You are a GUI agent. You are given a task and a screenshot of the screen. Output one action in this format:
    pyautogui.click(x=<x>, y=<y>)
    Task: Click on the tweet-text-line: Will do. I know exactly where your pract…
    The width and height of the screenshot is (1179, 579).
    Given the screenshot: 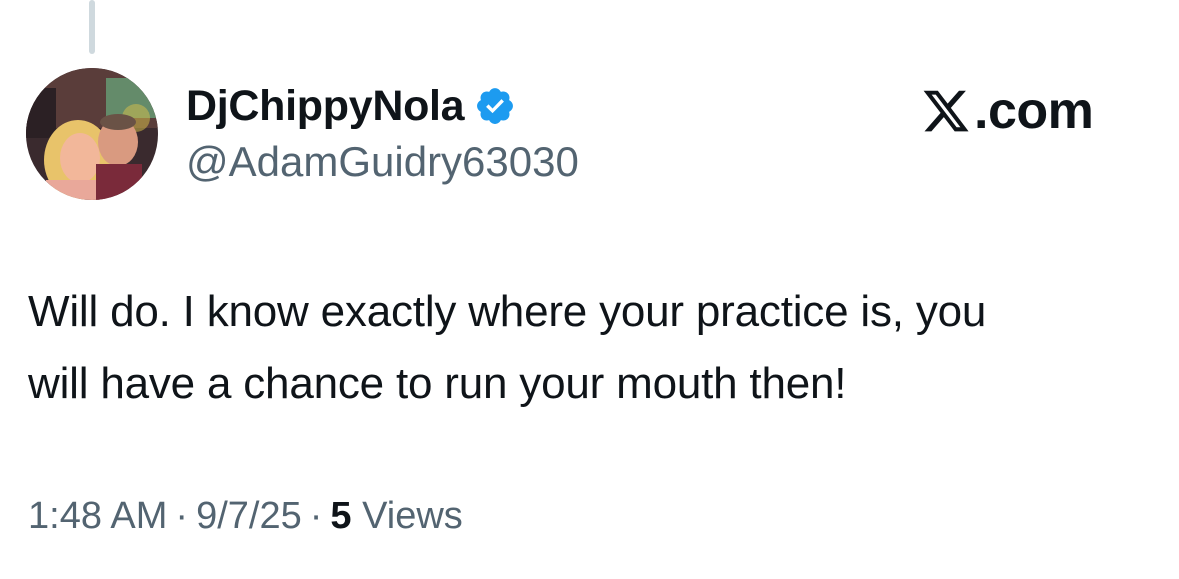 What is the action you would take?
    pyautogui.click(x=507, y=311)
    